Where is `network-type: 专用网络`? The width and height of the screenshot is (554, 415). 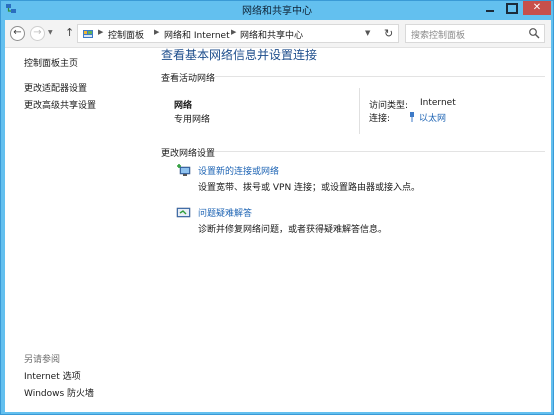 network-type: 专用网络 is located at coordinates (192, 118).